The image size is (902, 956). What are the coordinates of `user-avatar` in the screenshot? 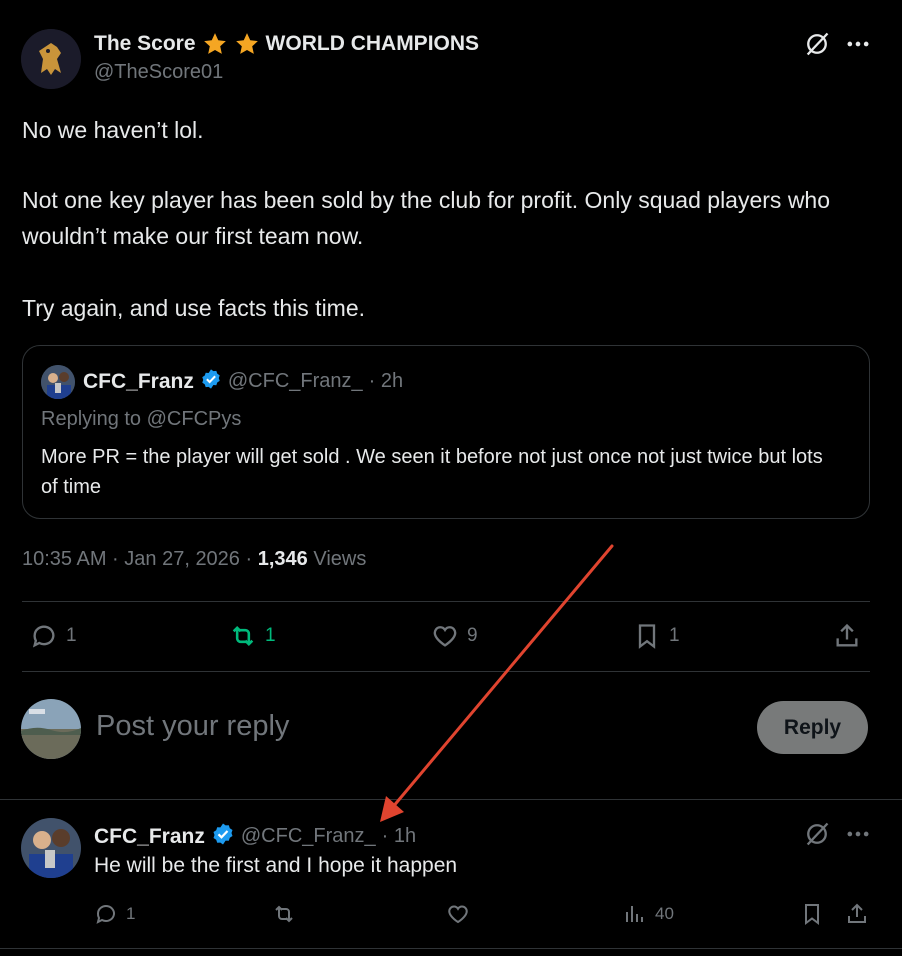 It's located at (51, 729).